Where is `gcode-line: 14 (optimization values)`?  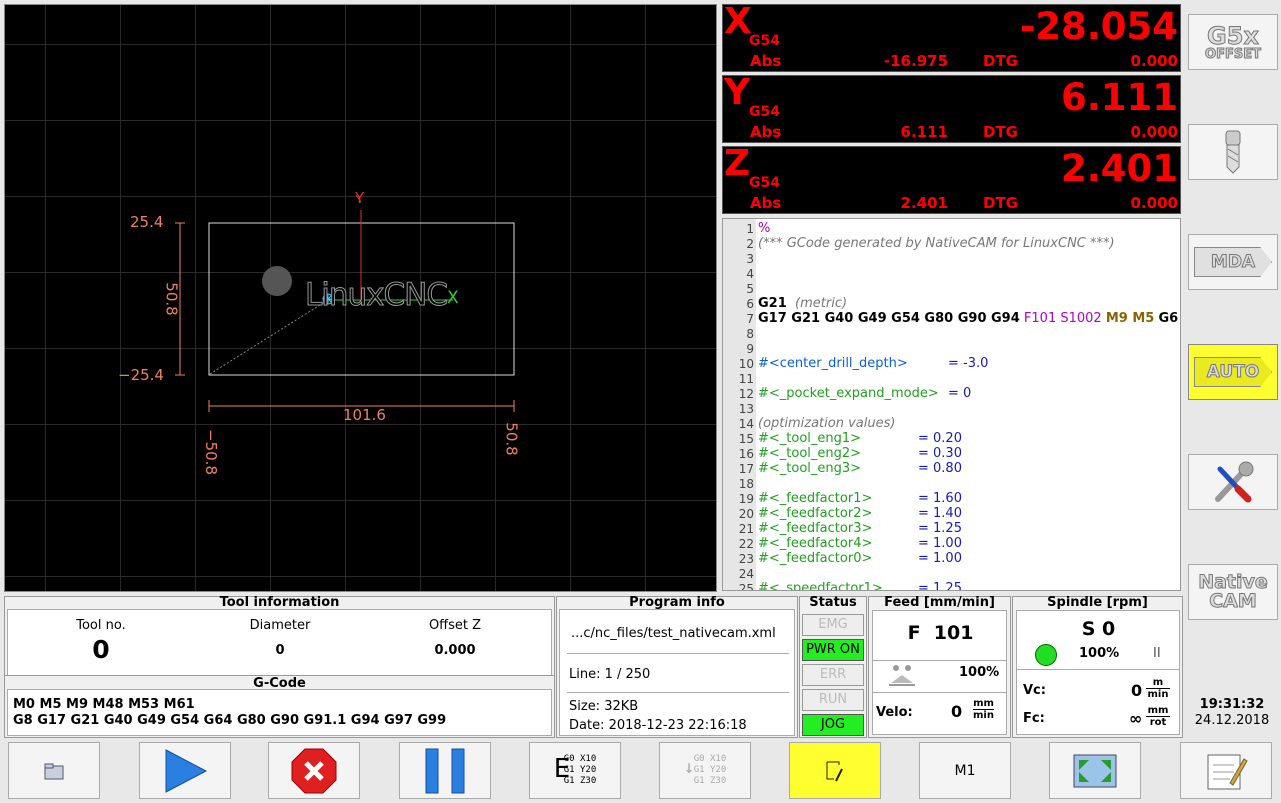 gcode-line: 14 (optimization values) is located at coordinates (951, 423).